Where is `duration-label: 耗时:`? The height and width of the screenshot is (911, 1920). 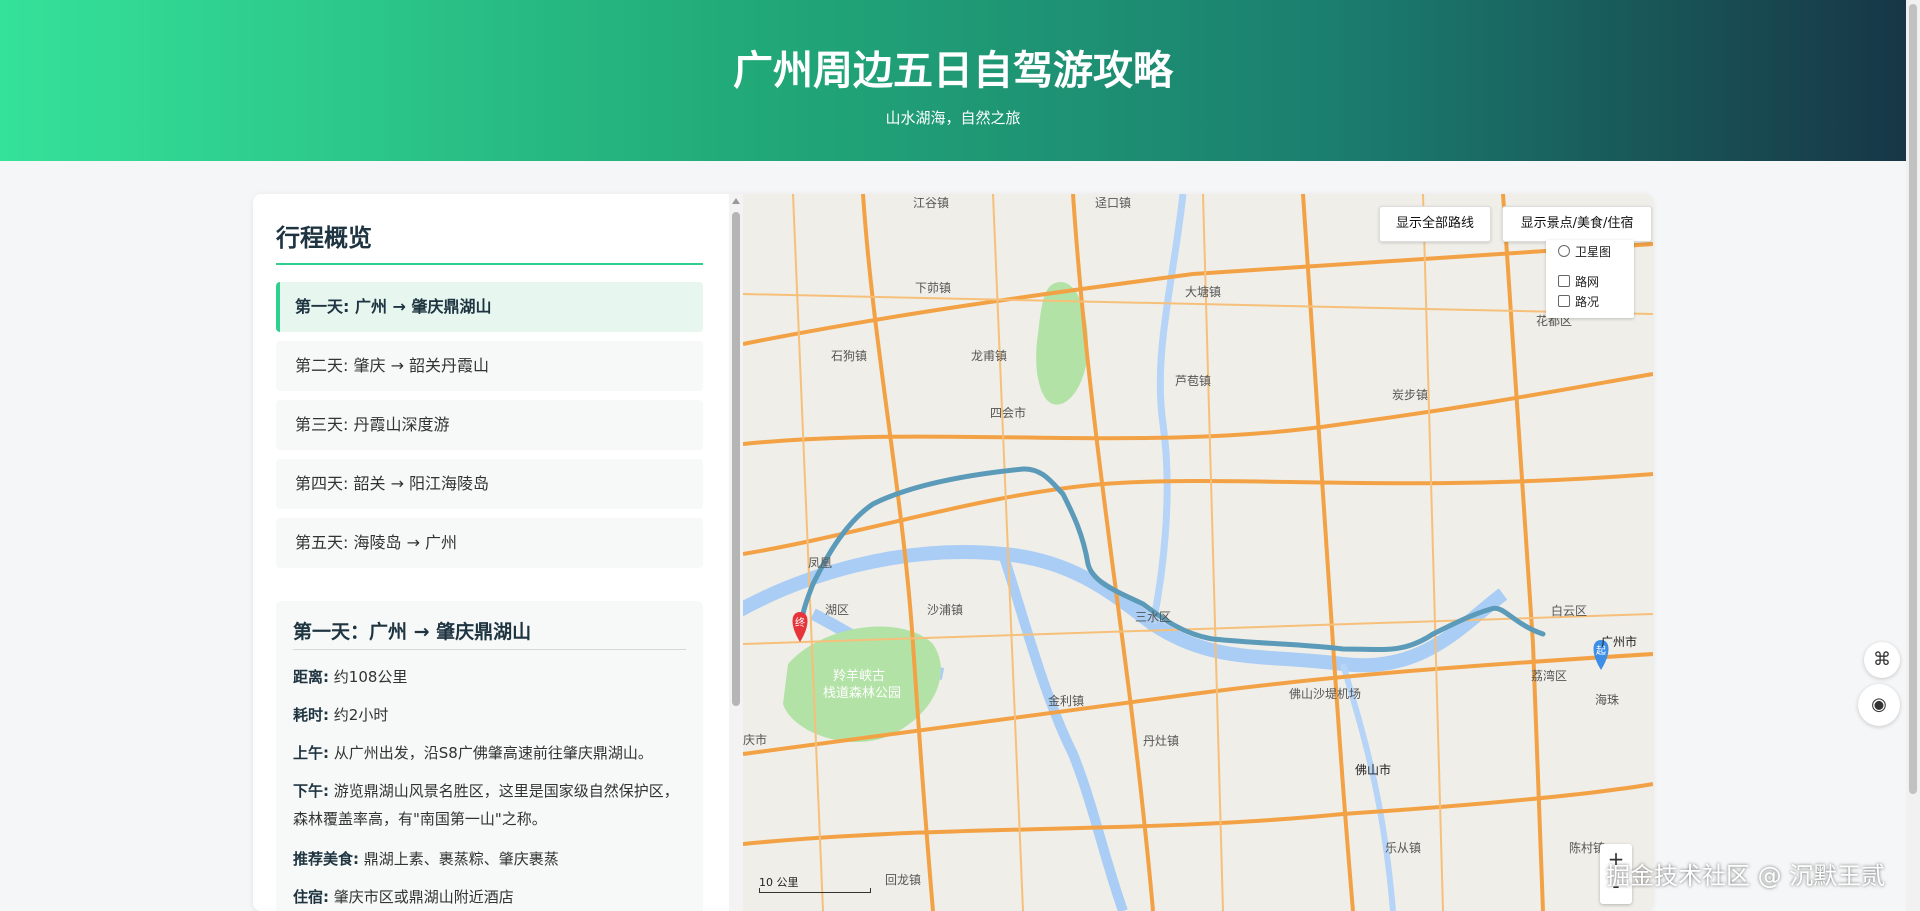 duration-label: 耗时: is located at coordinates (311, 715).